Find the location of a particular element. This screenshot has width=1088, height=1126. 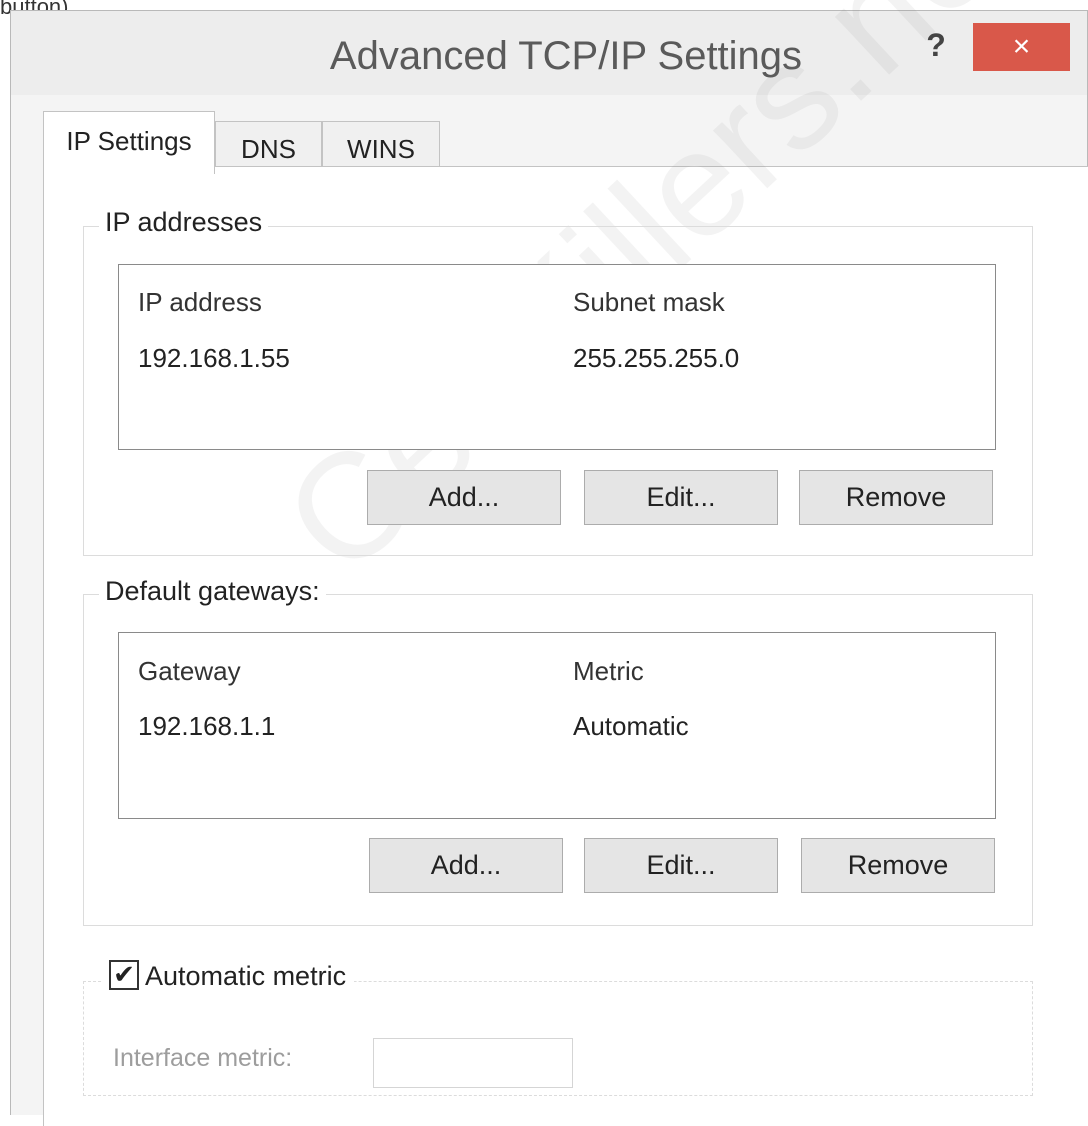

close-button: × is located at coordinates (1021, 47).